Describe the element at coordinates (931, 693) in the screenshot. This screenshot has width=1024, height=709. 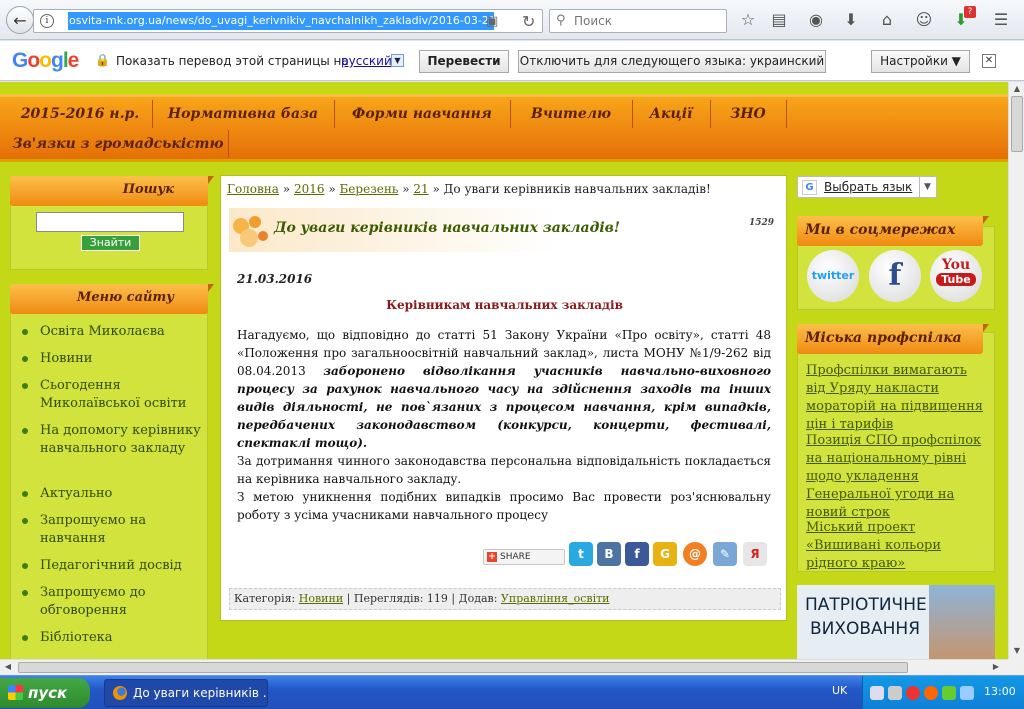
I see `tray-opera-icon` at that location.